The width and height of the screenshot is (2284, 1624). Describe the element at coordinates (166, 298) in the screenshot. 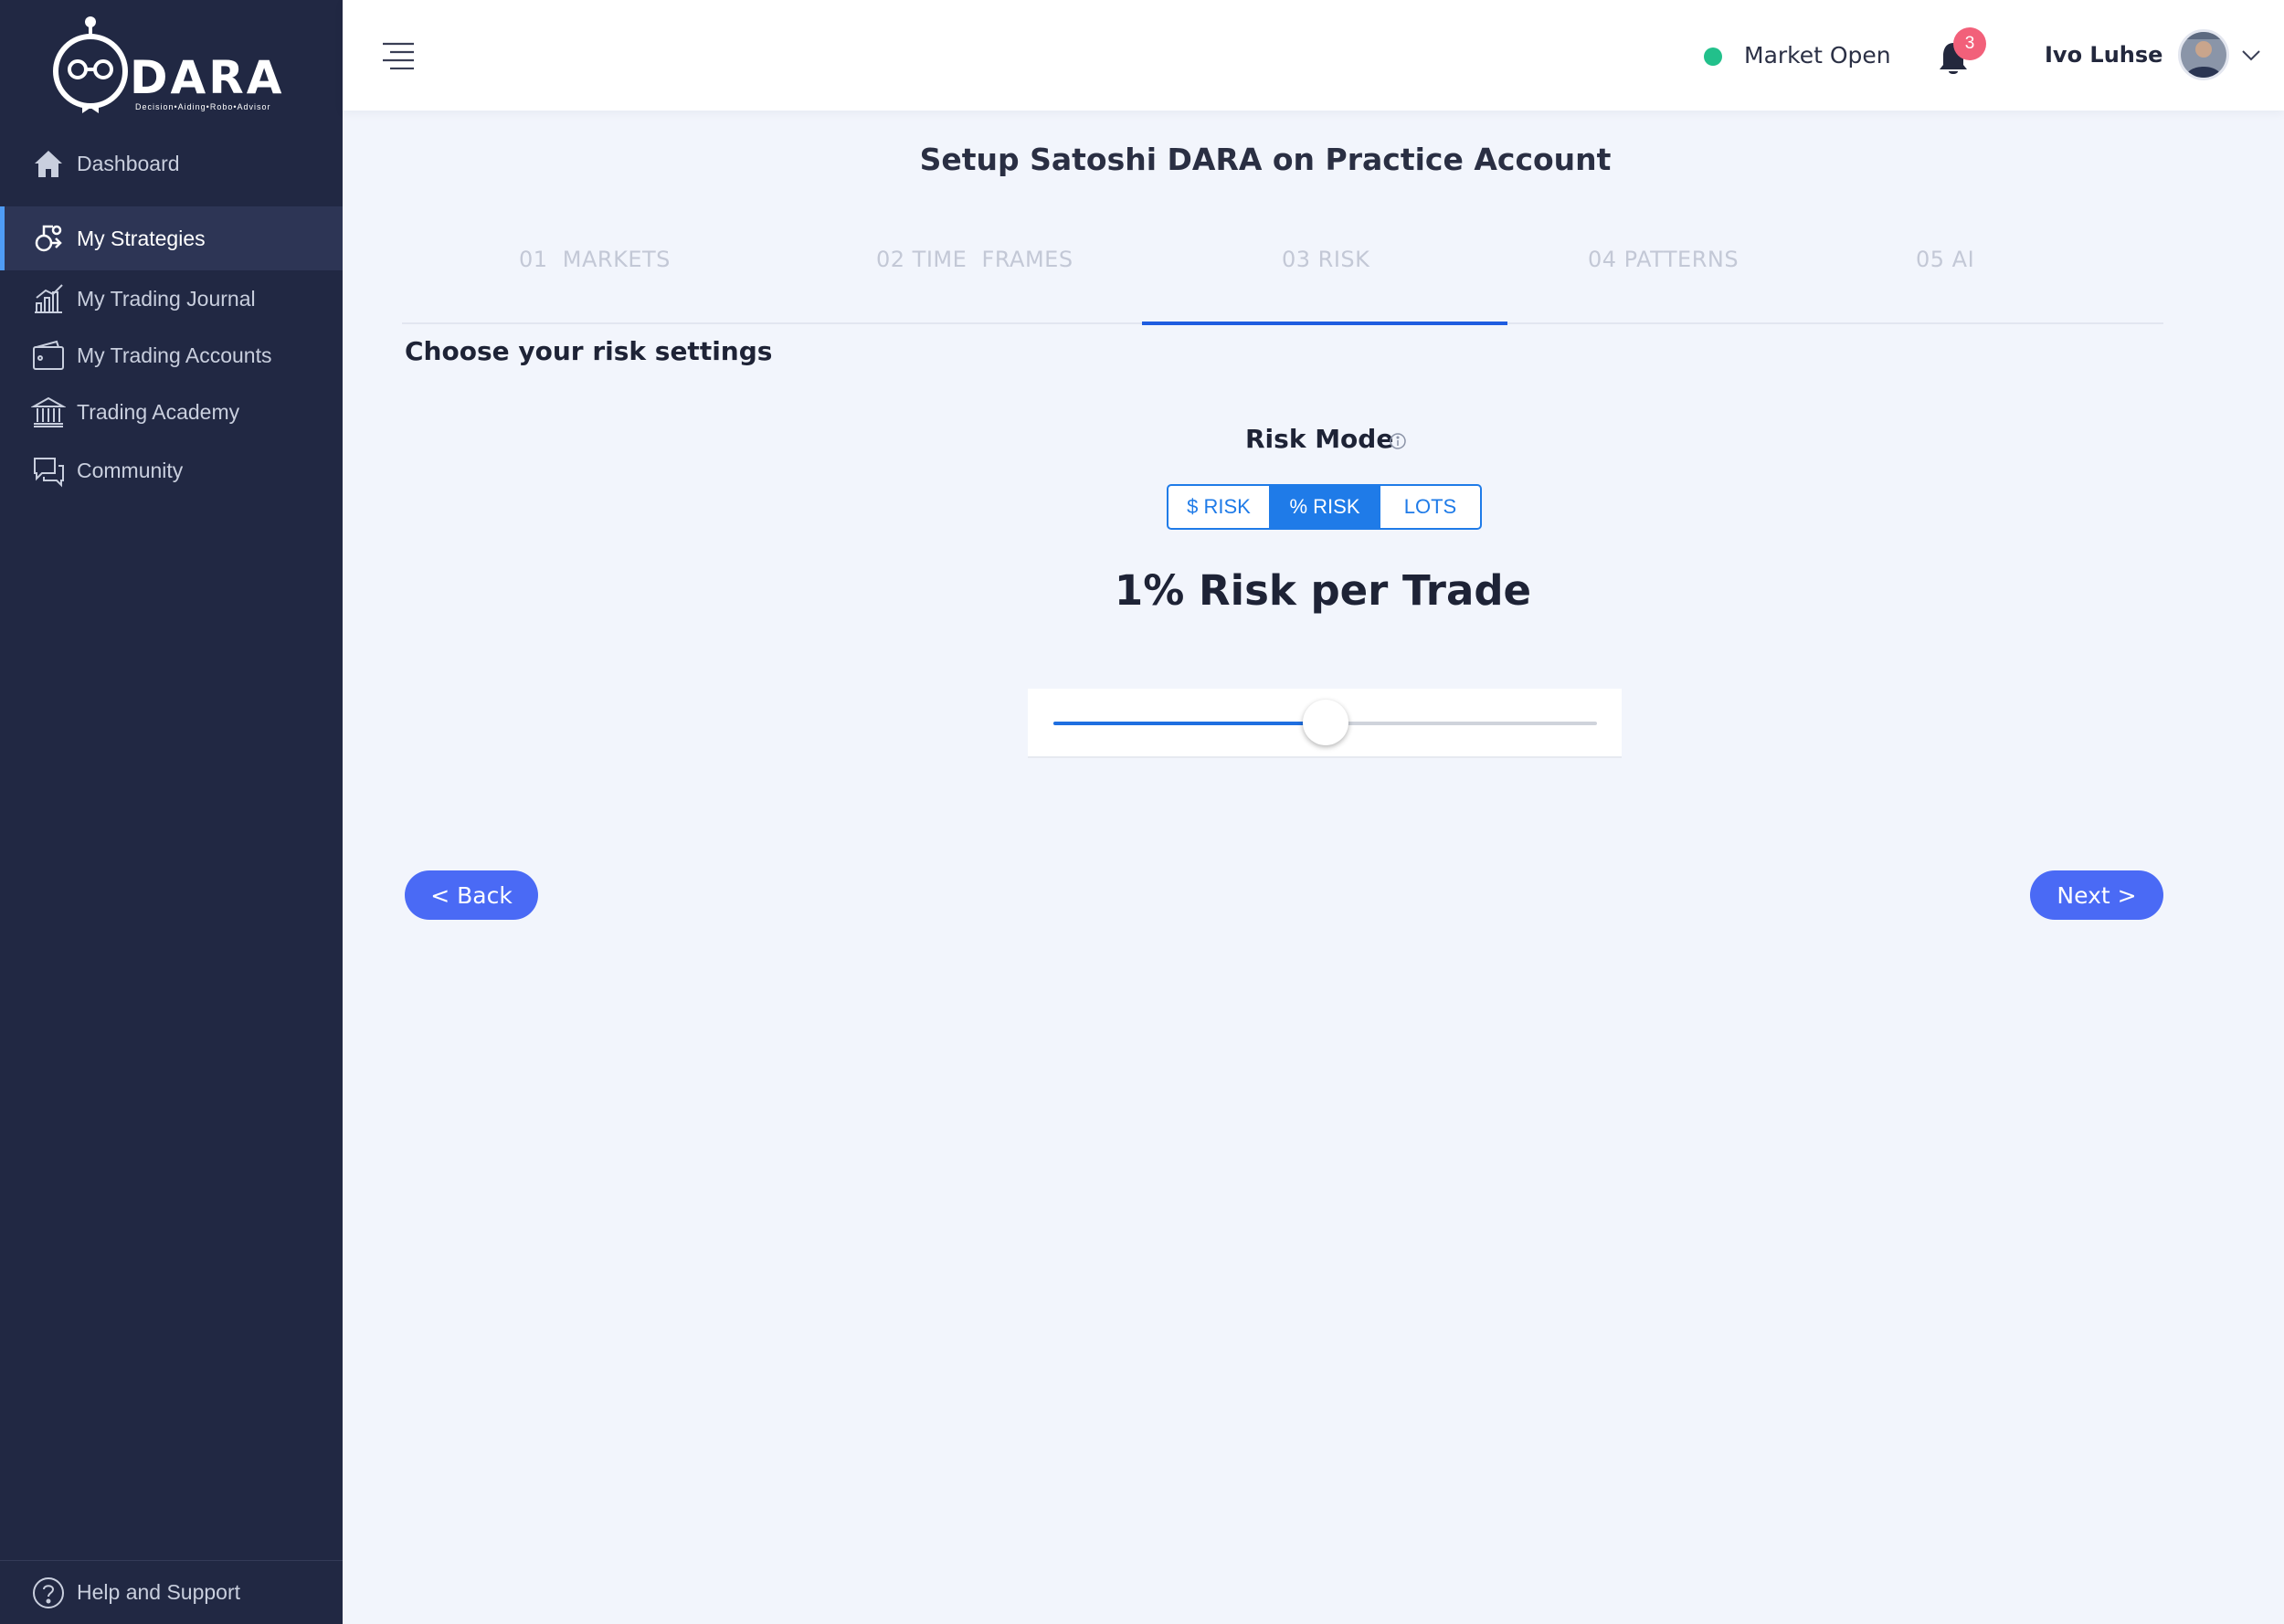

I see `sidebar-item-label: My Trading Journal` at that location.